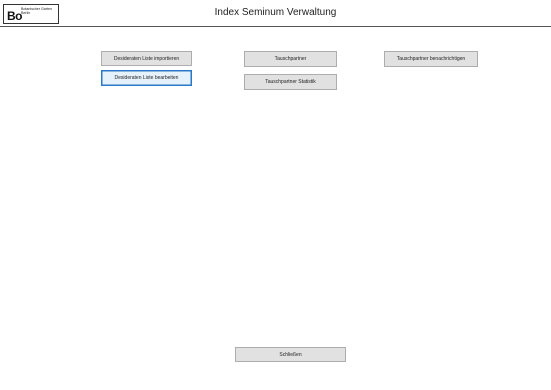  I want to click on close-button: Schließen, so click(290, 354).